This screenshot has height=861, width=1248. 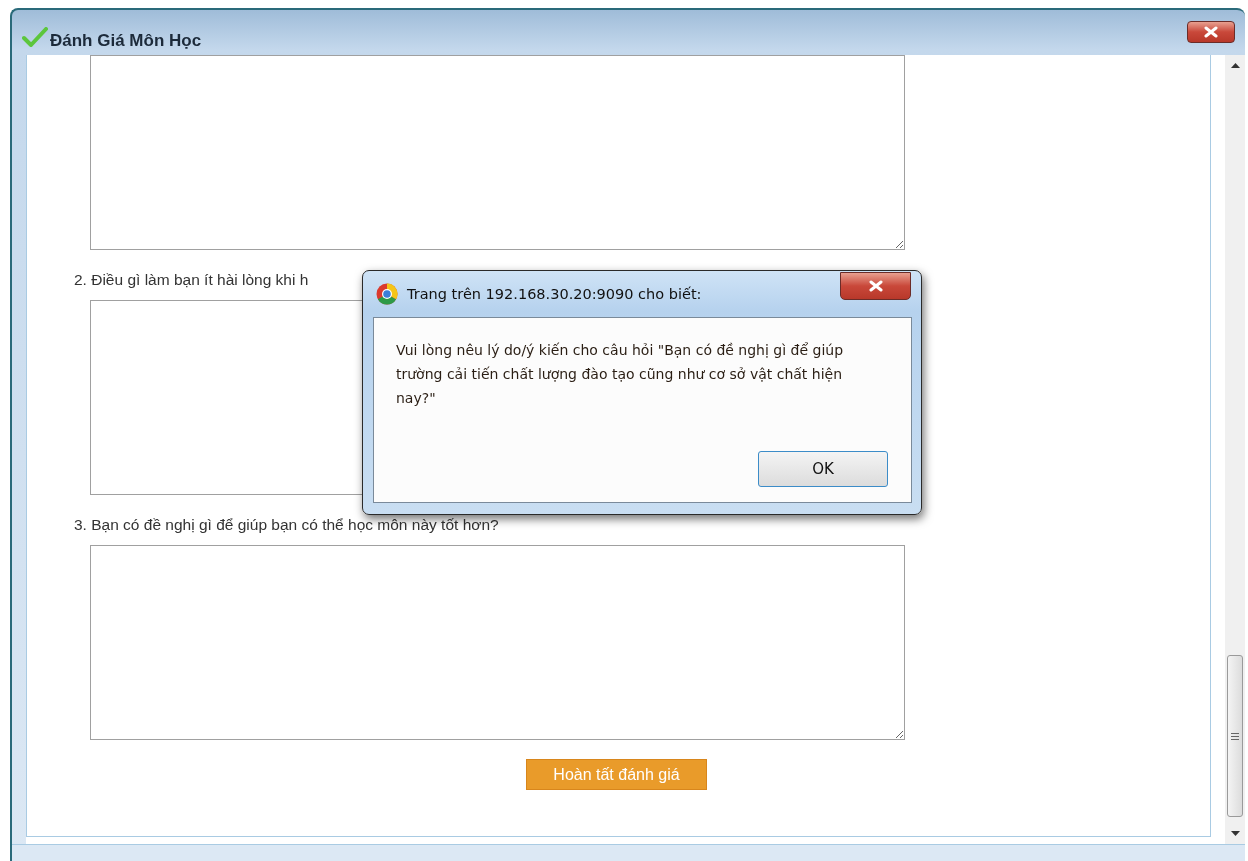 What do you see at coordinates (126, 41) in the screenshot?
I see `window-title: Đánh Giá Môn Học` at bounding box center [126, 41].